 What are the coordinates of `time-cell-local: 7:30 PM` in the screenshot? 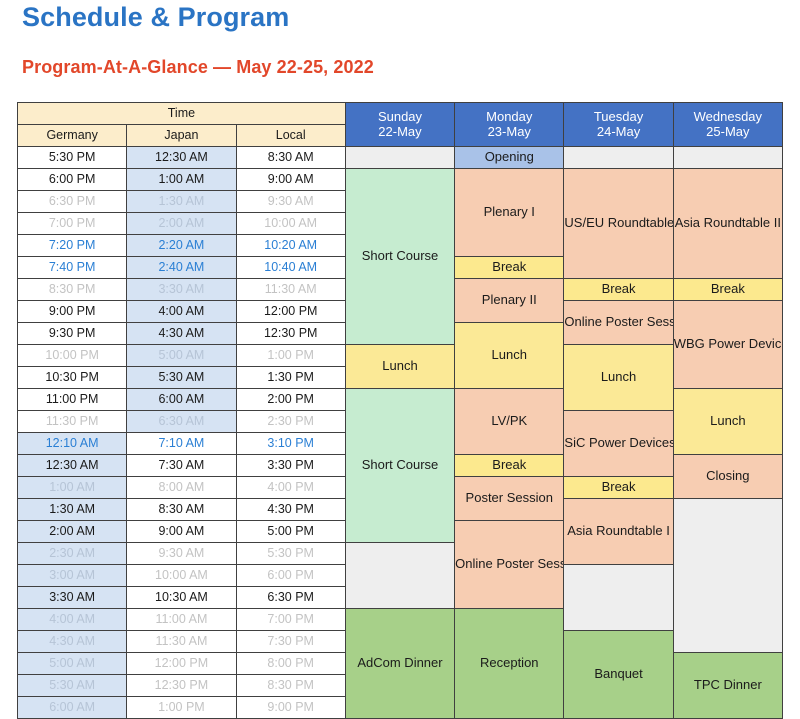 It's located at (290, 641).